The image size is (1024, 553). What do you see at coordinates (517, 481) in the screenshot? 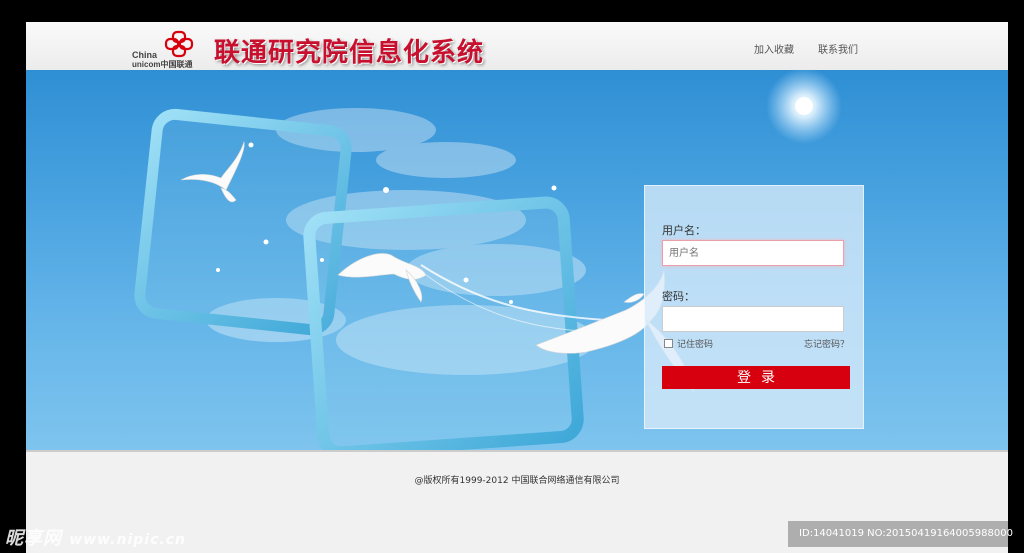
I see `copyright-text: @版权所有1999-2012 中国联合网络通信有限公司` at bounding box center [517, 481].